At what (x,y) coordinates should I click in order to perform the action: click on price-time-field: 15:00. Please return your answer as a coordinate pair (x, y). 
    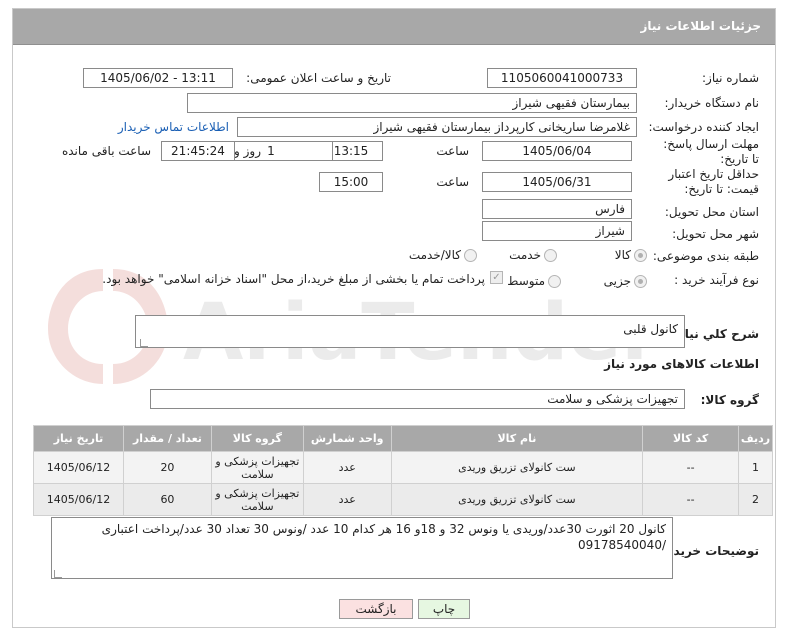
    Looking at the image, I should click on (351, 182).